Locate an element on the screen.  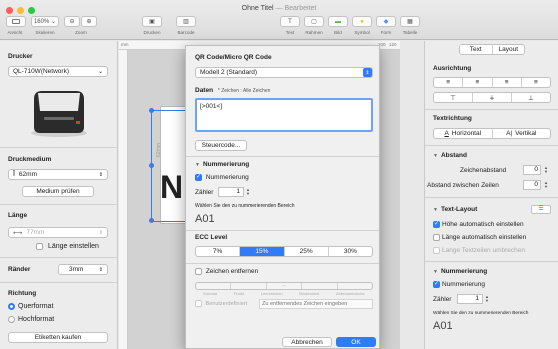
symbol-tool-button: ● is located at coordinates (362, 21).